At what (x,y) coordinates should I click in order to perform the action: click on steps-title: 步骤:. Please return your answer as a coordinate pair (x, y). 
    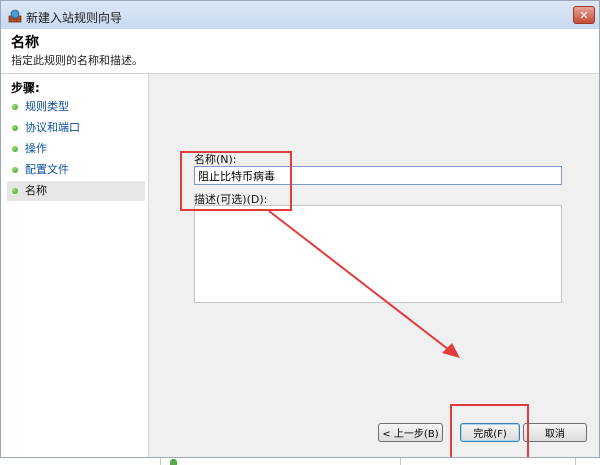
    Looking at the image, I should click on (25, 88).